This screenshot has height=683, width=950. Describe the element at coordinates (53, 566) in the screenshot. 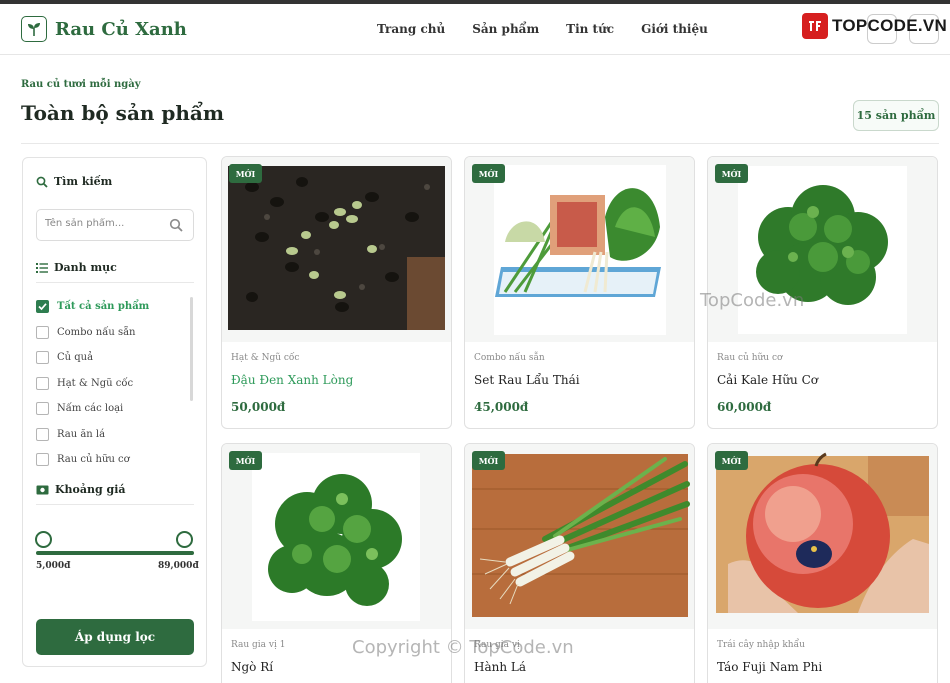

I see `price-min-label: 5,000đ` at that location.